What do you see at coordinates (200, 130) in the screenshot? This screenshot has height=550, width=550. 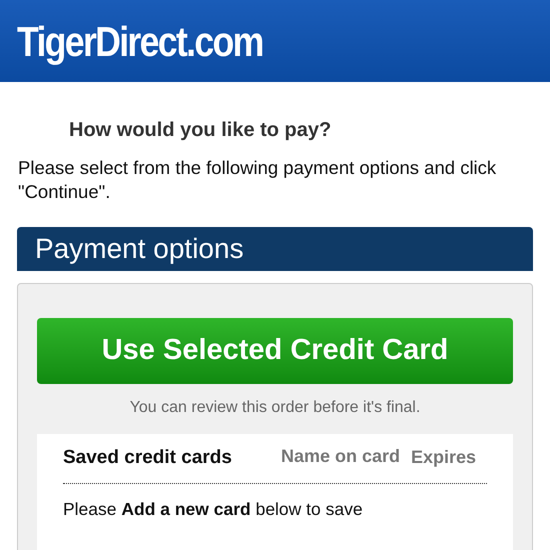 I see `page-heading: How would you like to pay?` at bounding box center [200, 130].